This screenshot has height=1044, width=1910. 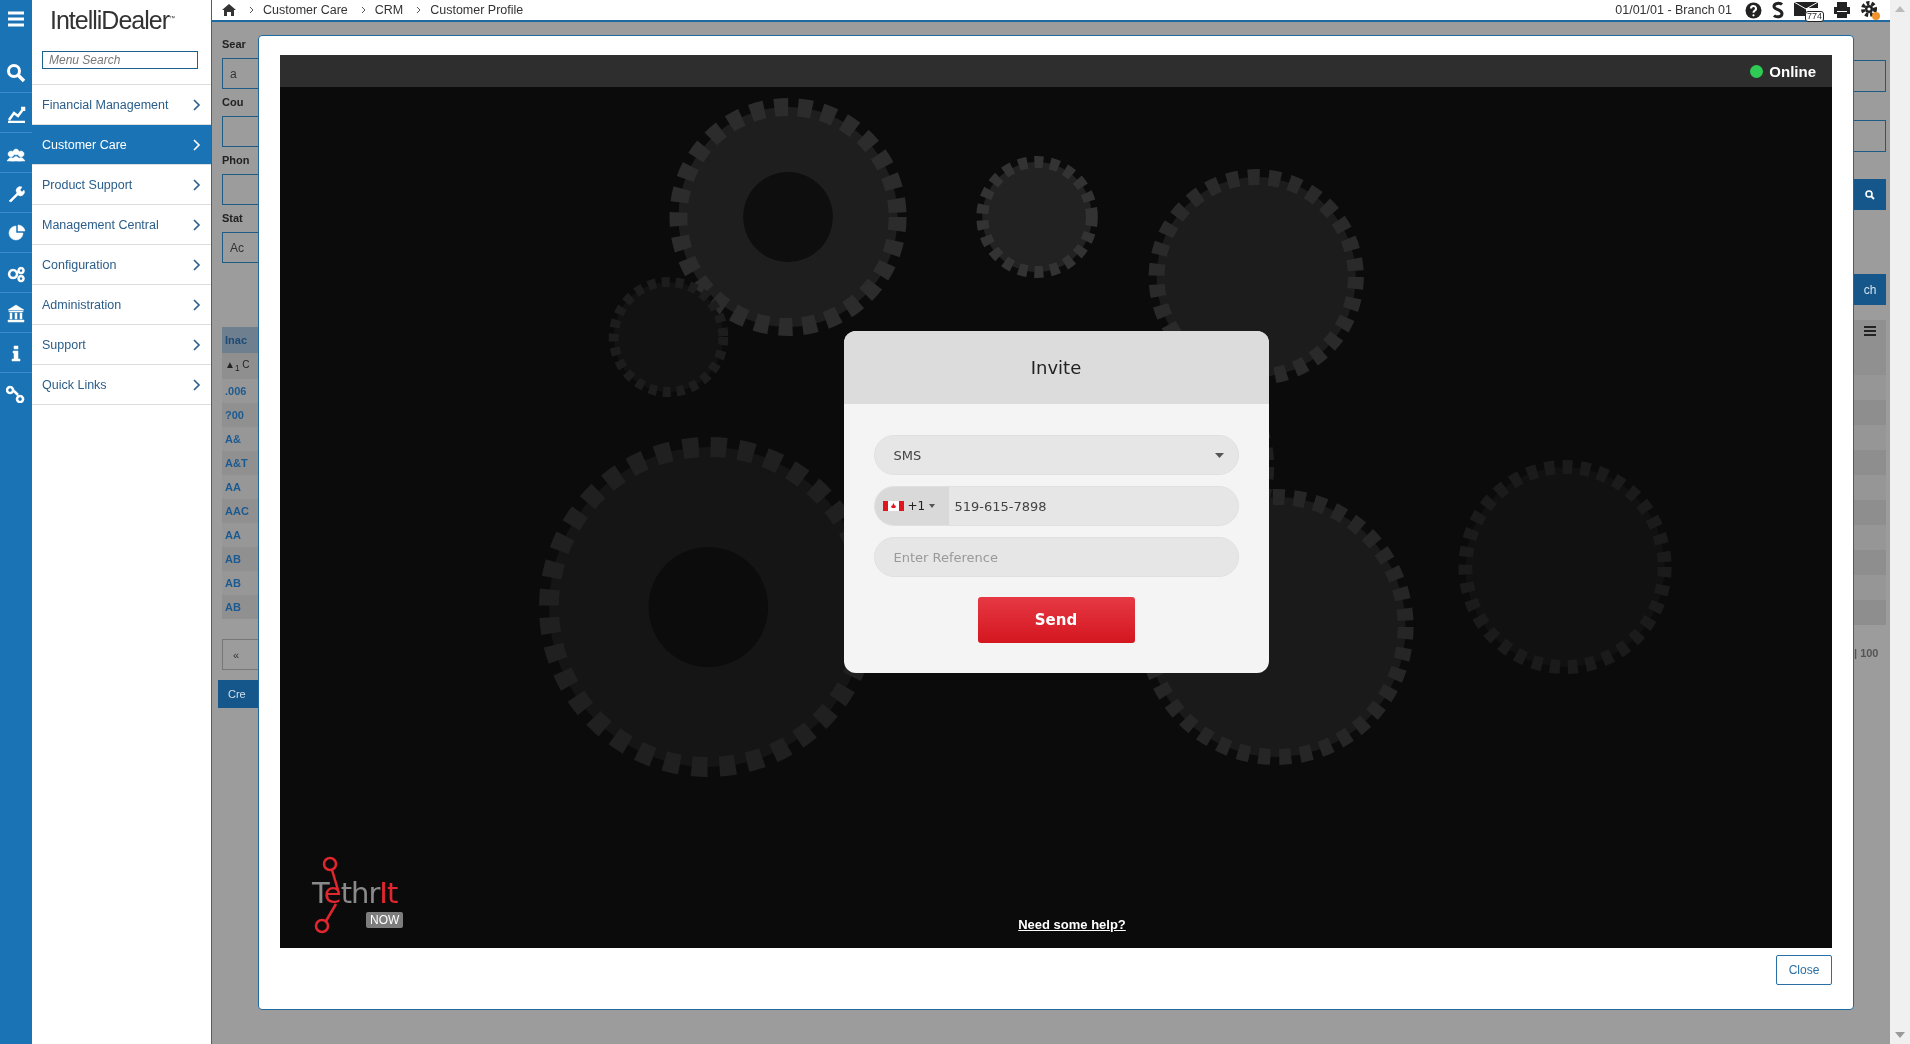 What do you see at coordinates (121, 145) in the screenshot?
I see `menu-item: Customer Care` at bounding box center [121, 145].